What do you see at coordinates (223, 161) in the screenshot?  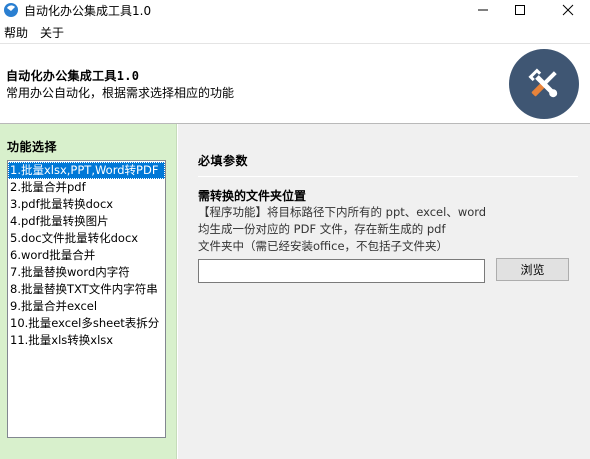 I see `section-title: 必填参数` at bounding box center [223, 161].